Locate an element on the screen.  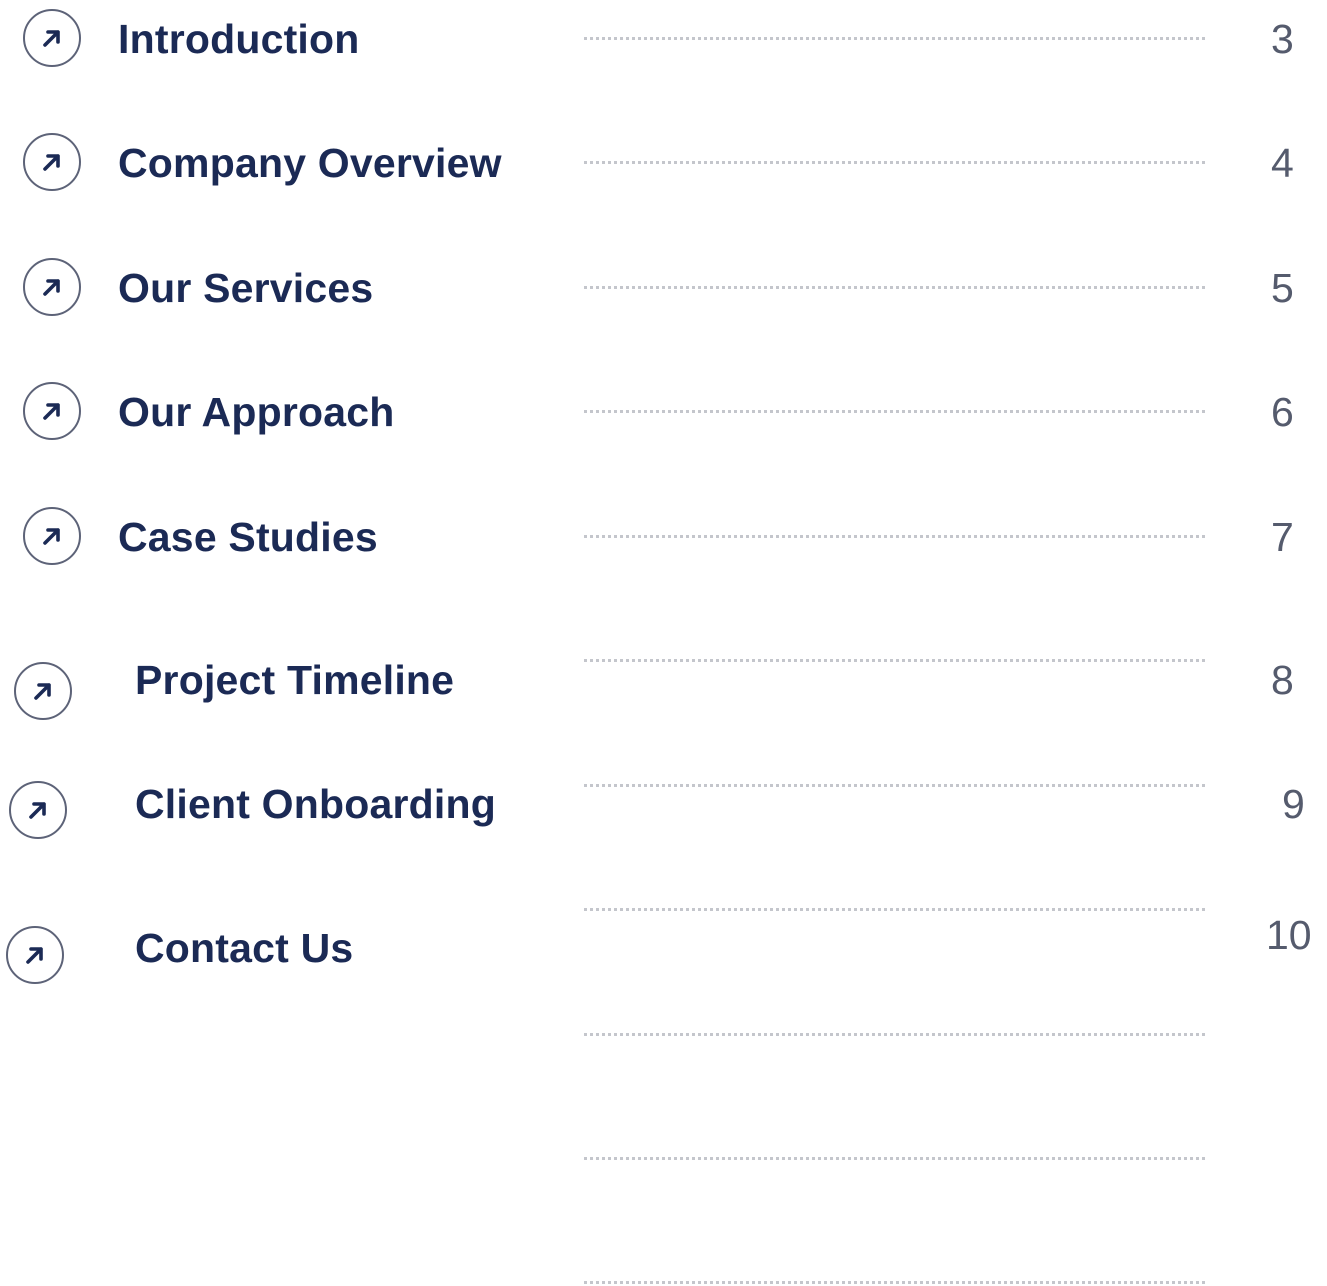
toc-entry-page-number: 5 is located at coordinates (1282, 288).